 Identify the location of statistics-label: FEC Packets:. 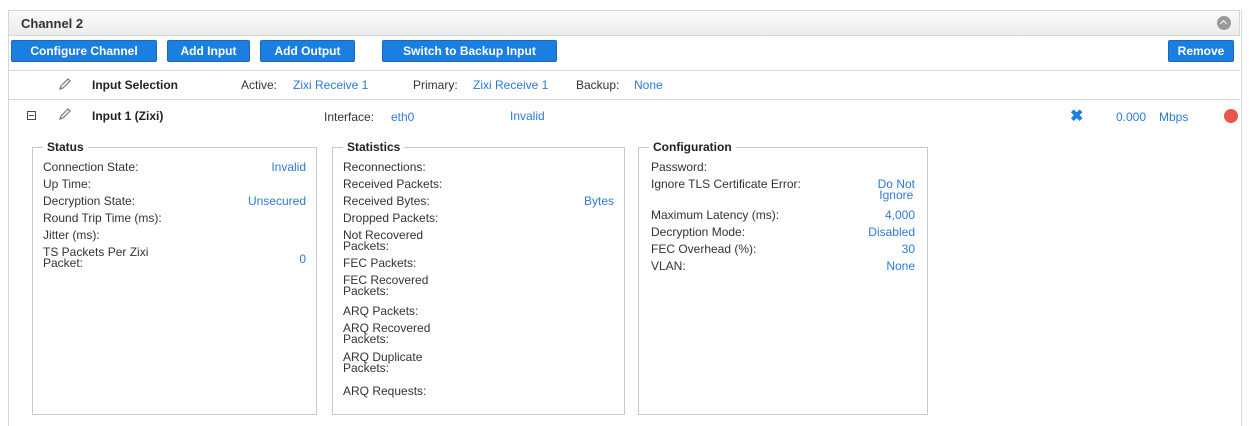
(380, 263).